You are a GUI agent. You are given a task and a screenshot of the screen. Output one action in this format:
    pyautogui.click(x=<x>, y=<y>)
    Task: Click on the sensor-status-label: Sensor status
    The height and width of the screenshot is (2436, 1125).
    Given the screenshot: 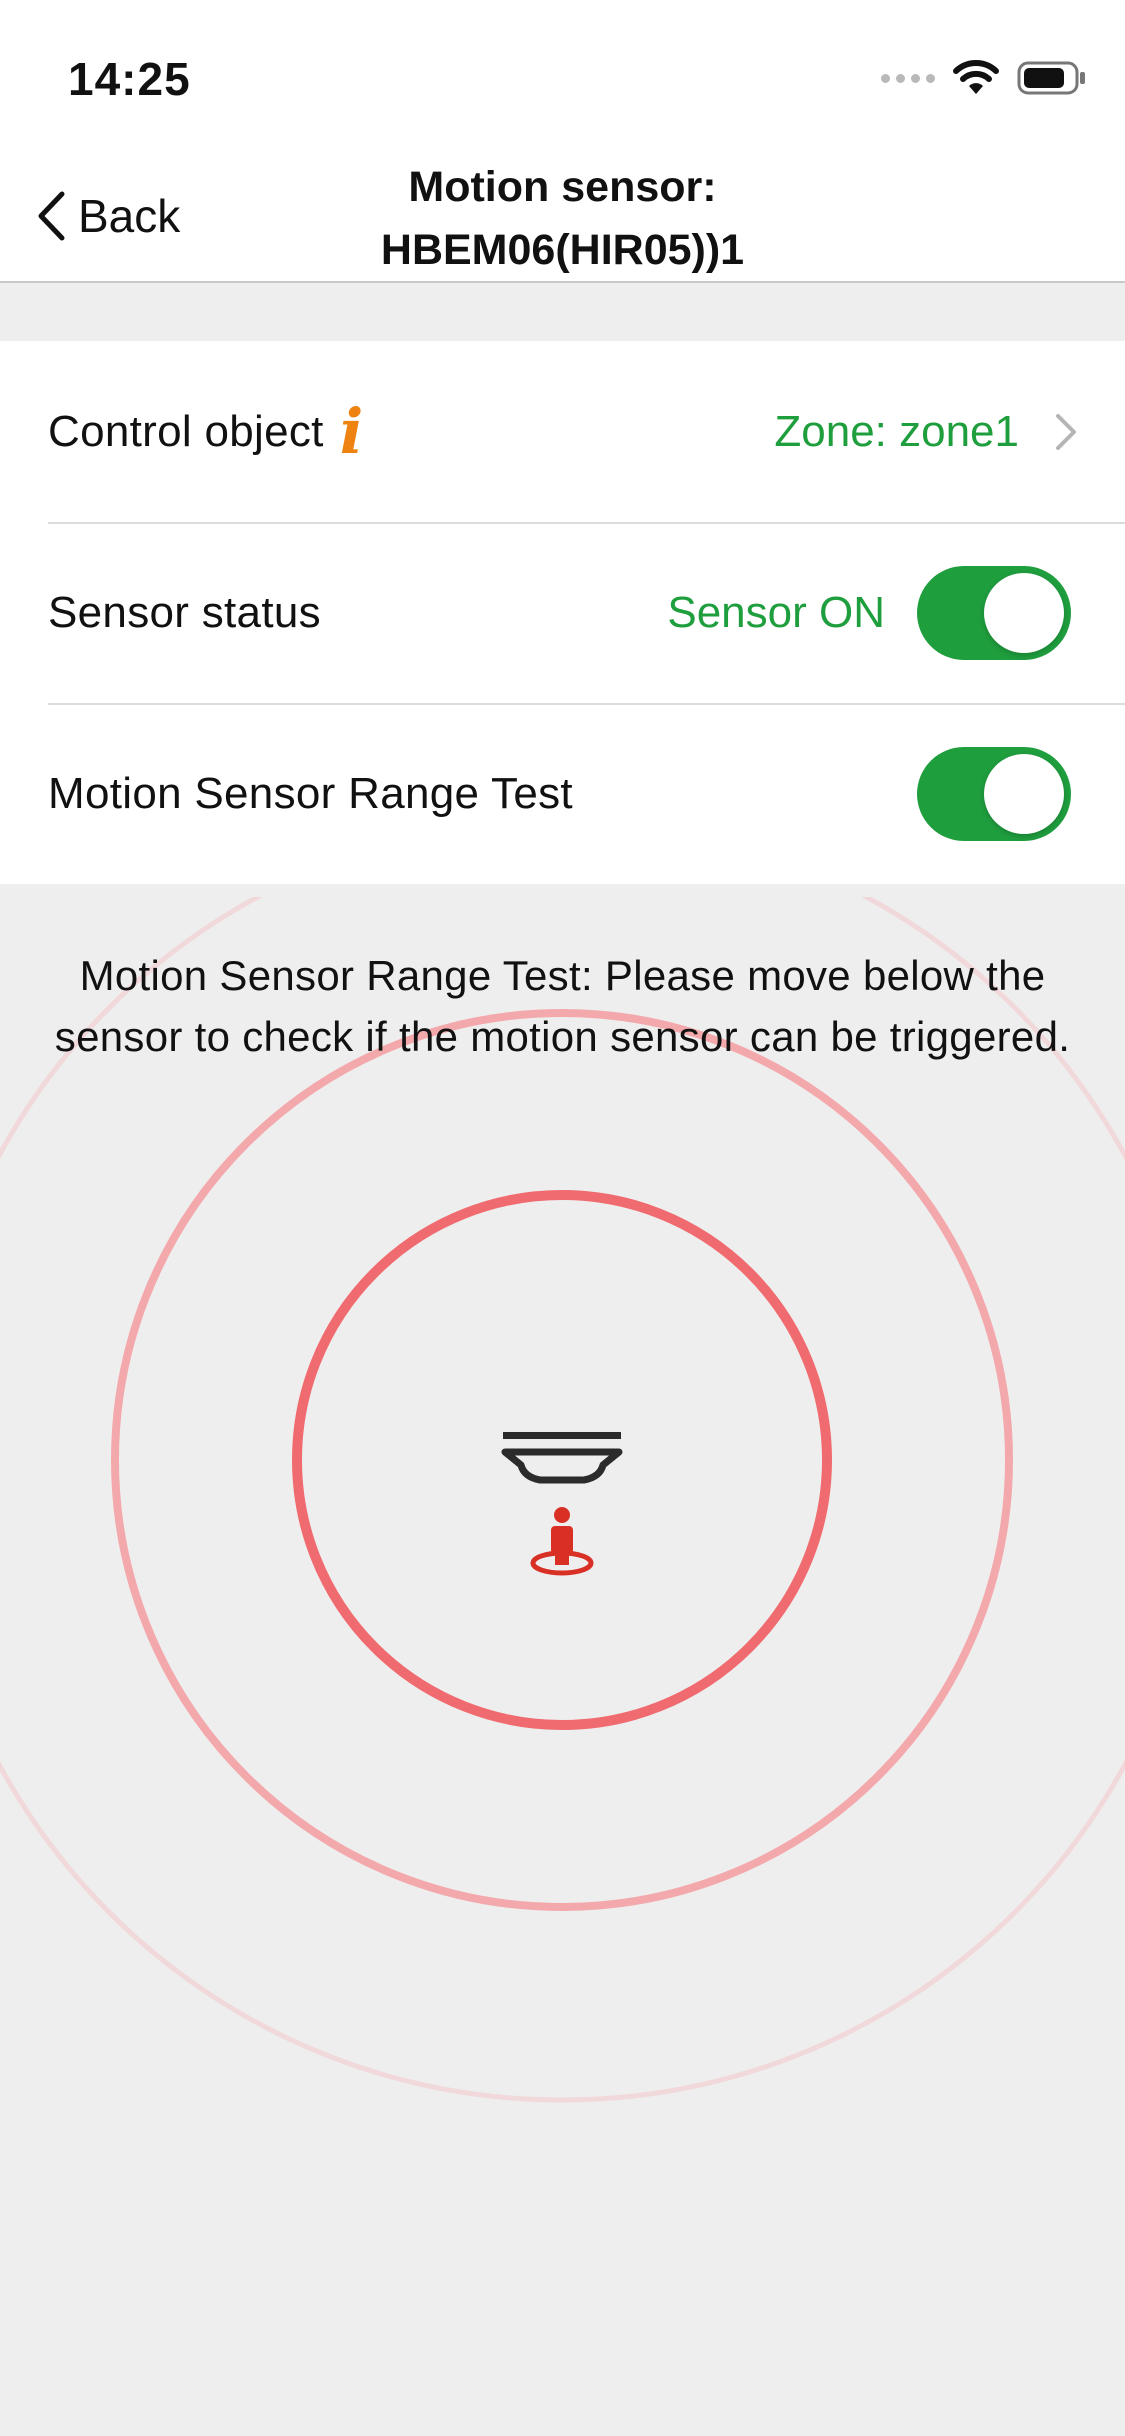 What is the action you would take?
    pyautogui.click(x=184, y=612)
    